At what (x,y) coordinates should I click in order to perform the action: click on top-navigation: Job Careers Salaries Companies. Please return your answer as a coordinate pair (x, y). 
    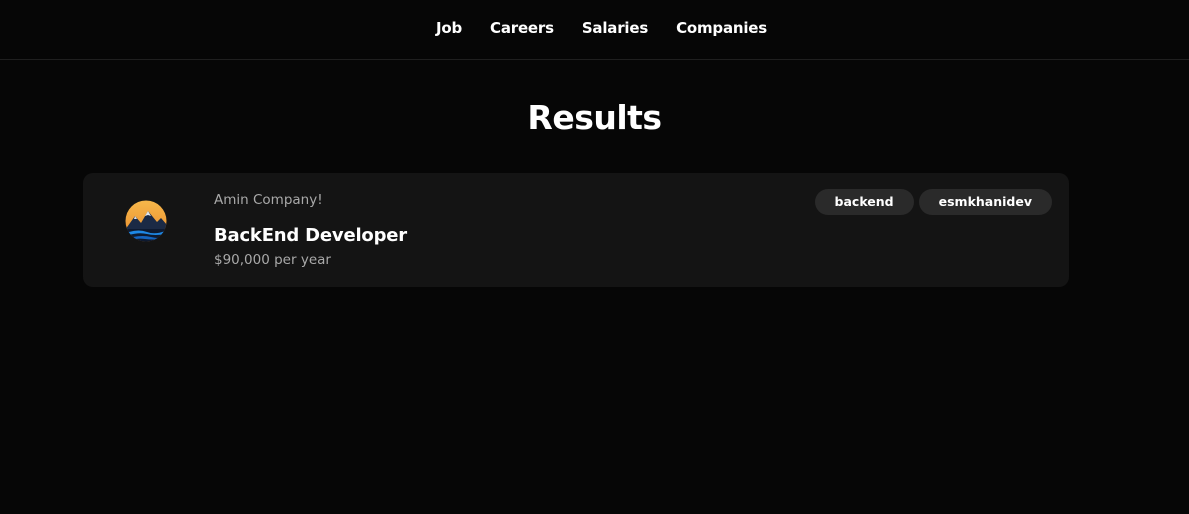
    Looking at the image, I should click on (594, 30).